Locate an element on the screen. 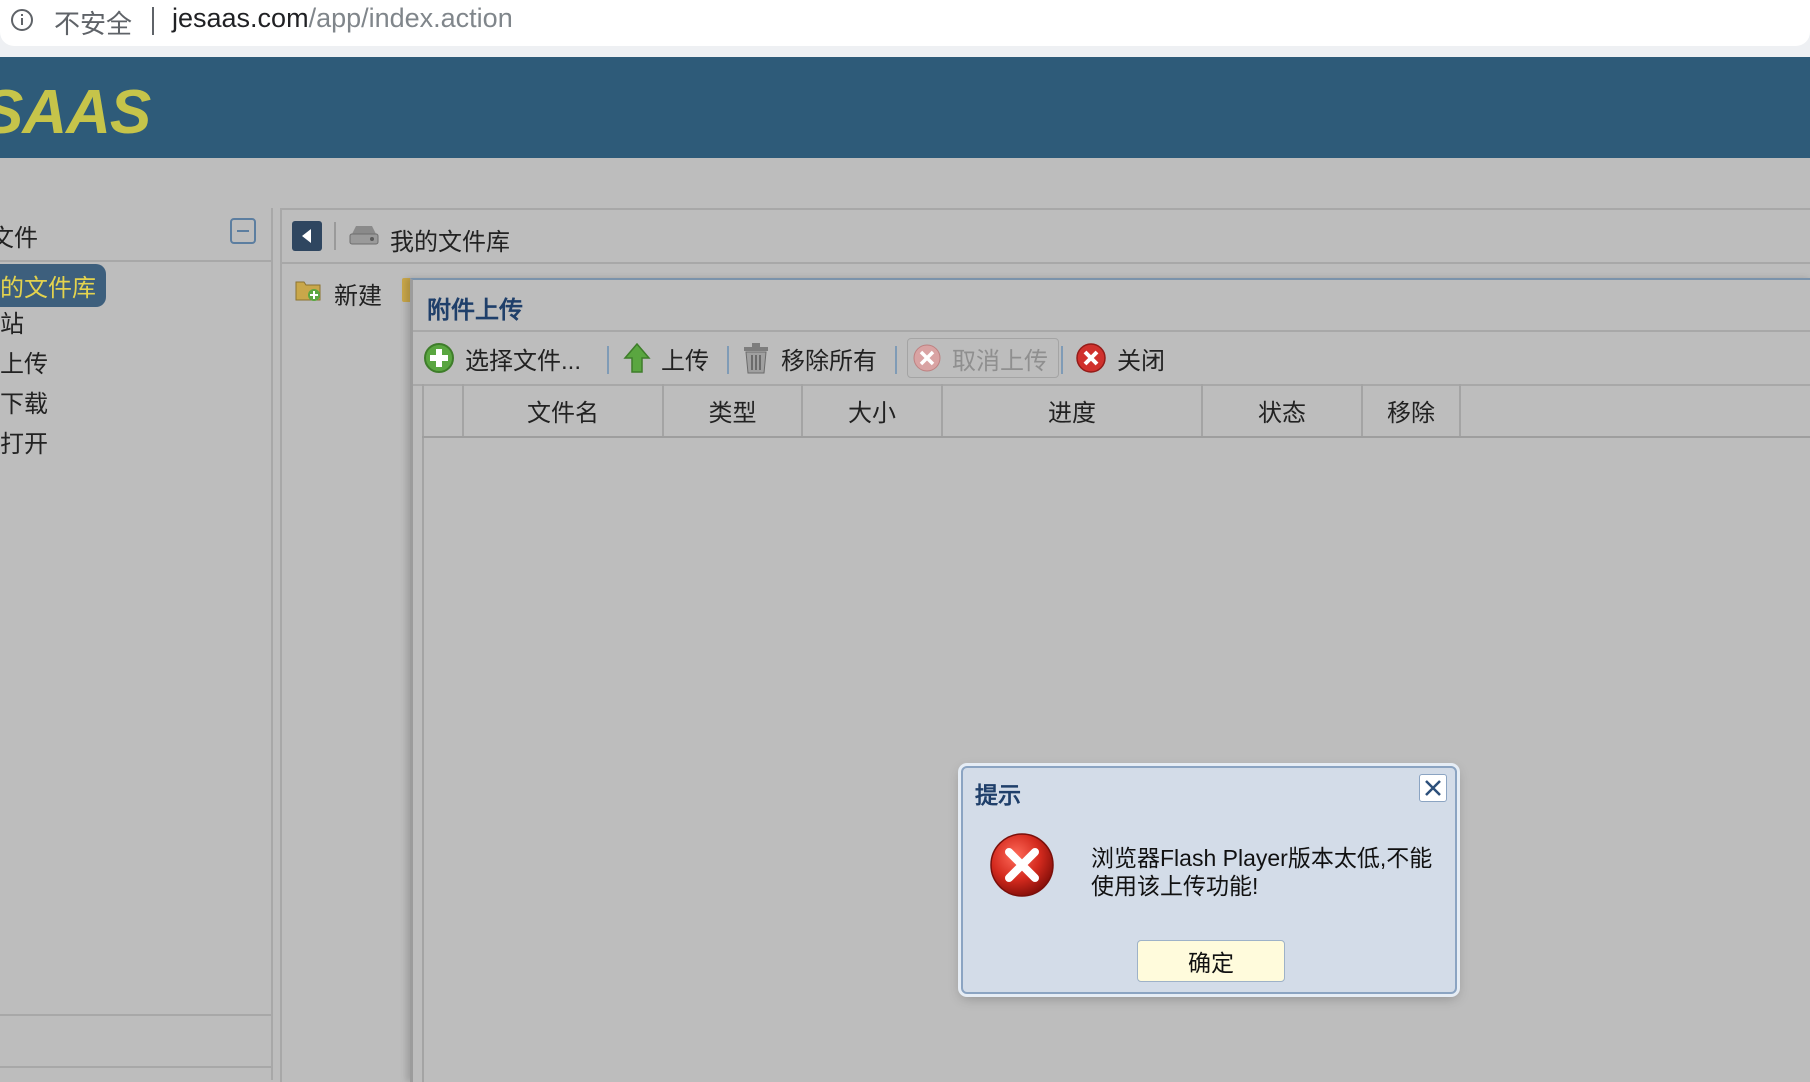 The width and height of the screenshot is (1810, 1082). cancel-upload-label: 取消上传 is located at coordinates (1000, 361).